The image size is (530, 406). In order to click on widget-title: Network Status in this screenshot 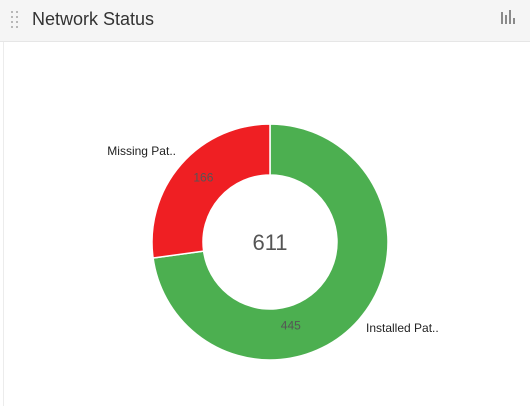, I will do `click(93, 19)`.